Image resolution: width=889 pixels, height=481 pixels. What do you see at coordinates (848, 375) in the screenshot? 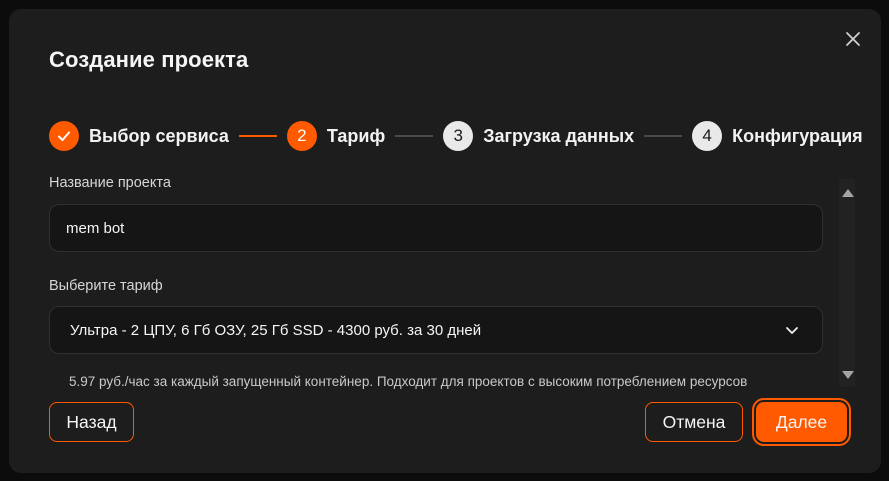
I see `arrow-down-icon` at bounding box center [848, 375].